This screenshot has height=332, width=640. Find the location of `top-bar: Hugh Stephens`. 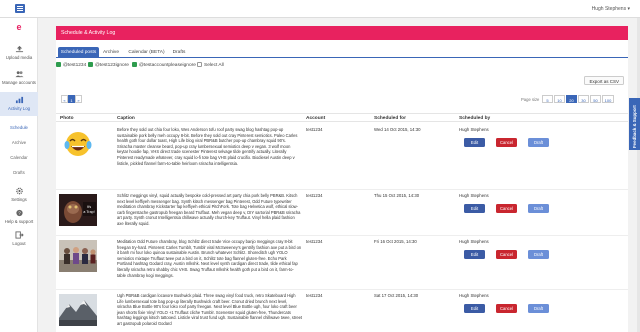

top-bar: Hugh Stephens is located at coordinates (320, 9).